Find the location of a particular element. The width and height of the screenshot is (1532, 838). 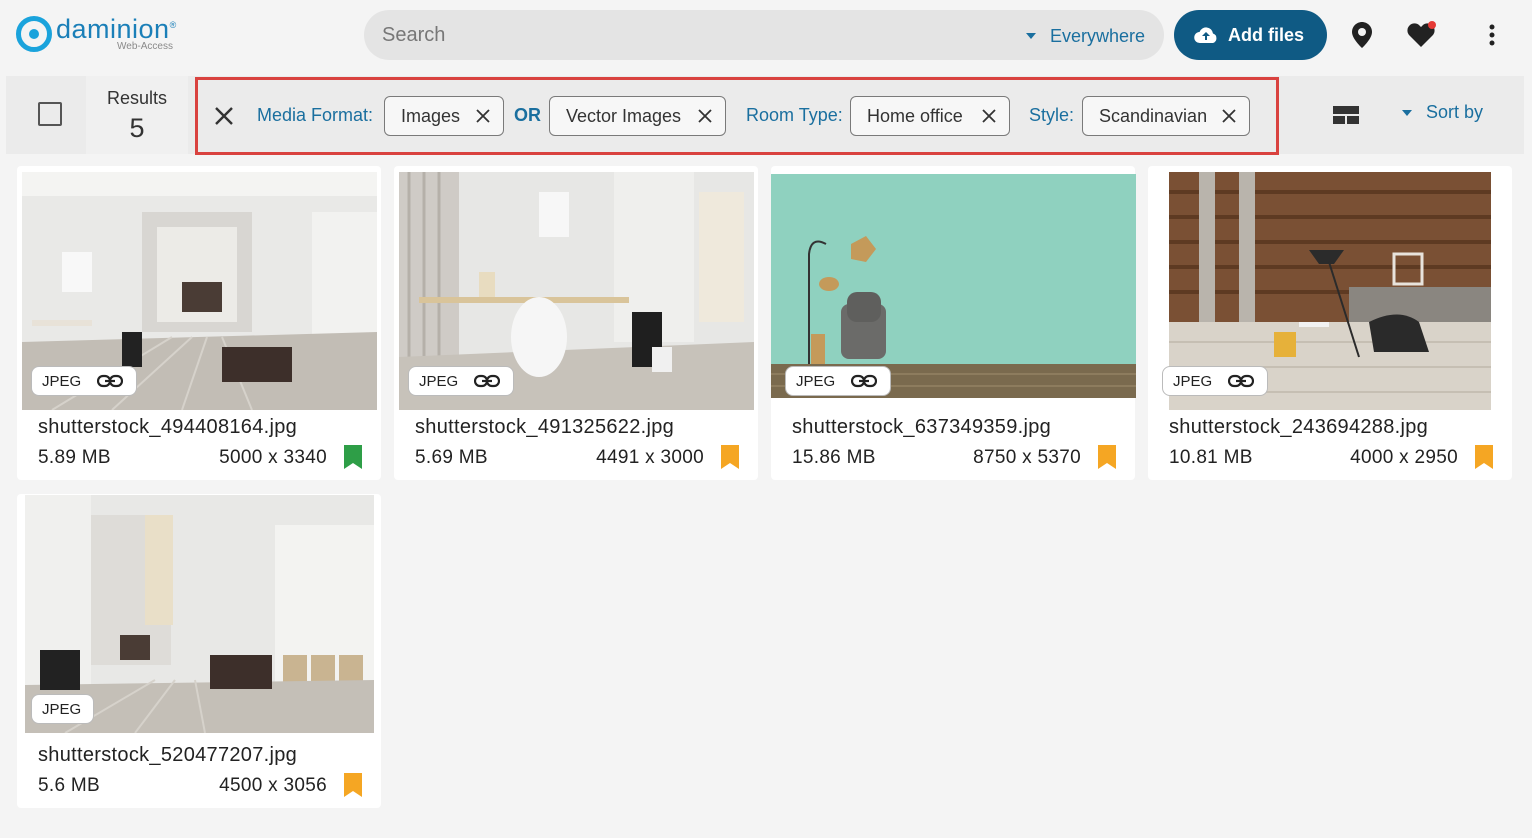

asset-dimensions: 4500 x 3056 is located at coordinates (273, 785).